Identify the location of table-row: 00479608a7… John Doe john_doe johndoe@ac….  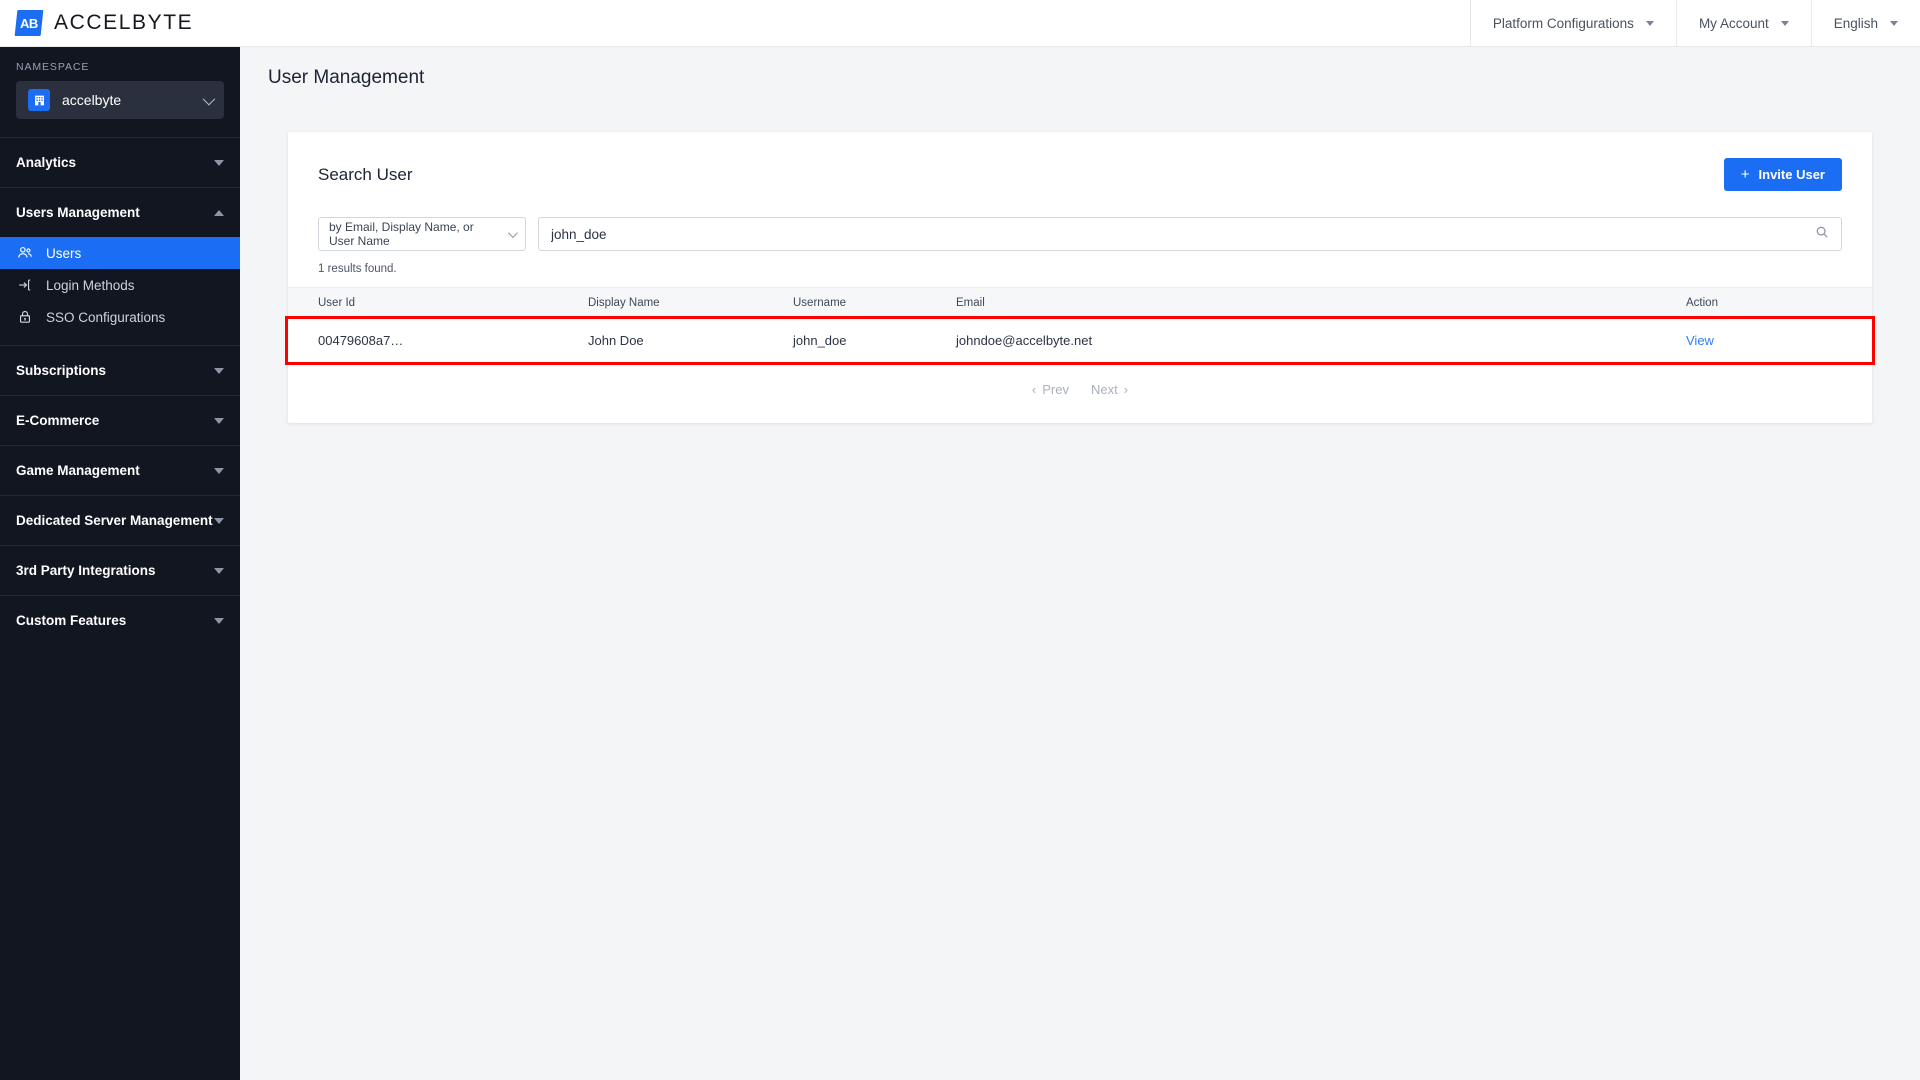
(1080, 340).